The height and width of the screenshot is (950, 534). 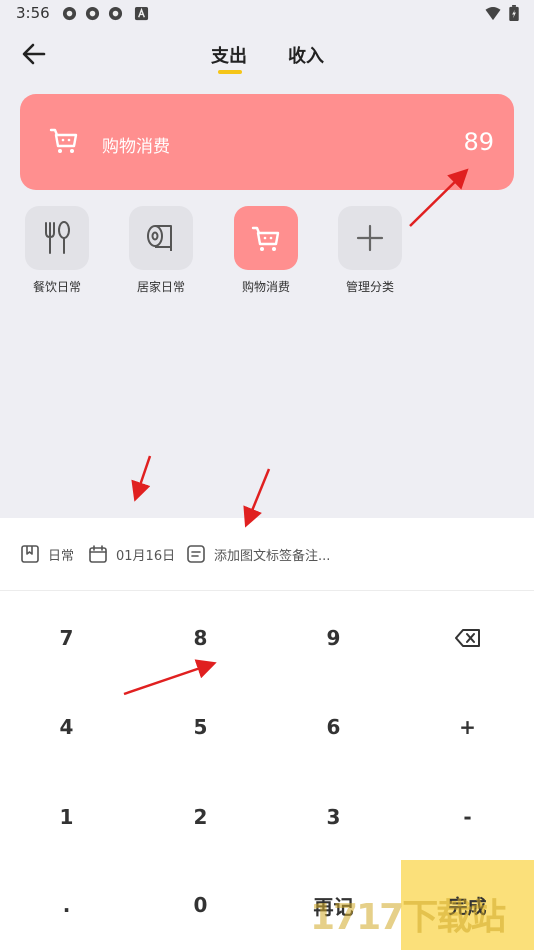 What do you see at coordinates (333, 727) in the screenshot?
I see `key-6: 6` at bounding box center [333, 727].